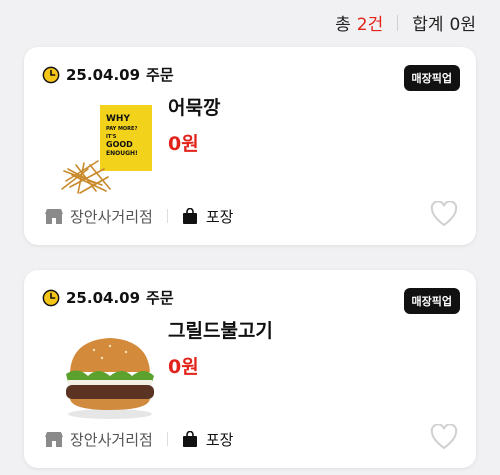 The width and height of the screenshot is (500, 475). What do you see at coordinates (110, 378) in the screenshot?
I see `product-image` at bounding box center [110, 378].